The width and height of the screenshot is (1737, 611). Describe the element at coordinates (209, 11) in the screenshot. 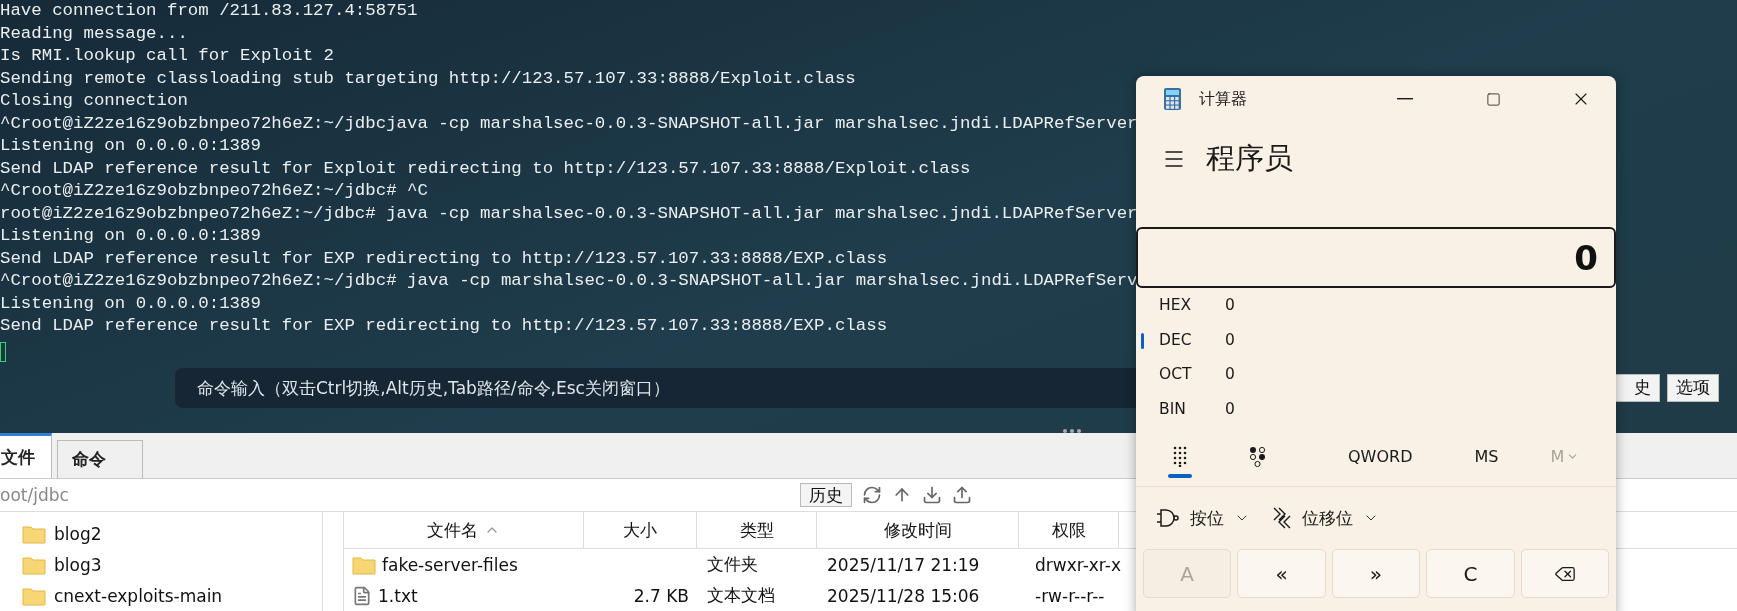

I see `terminal-line: Have connection from /211.83.127.4:58751` at that location.